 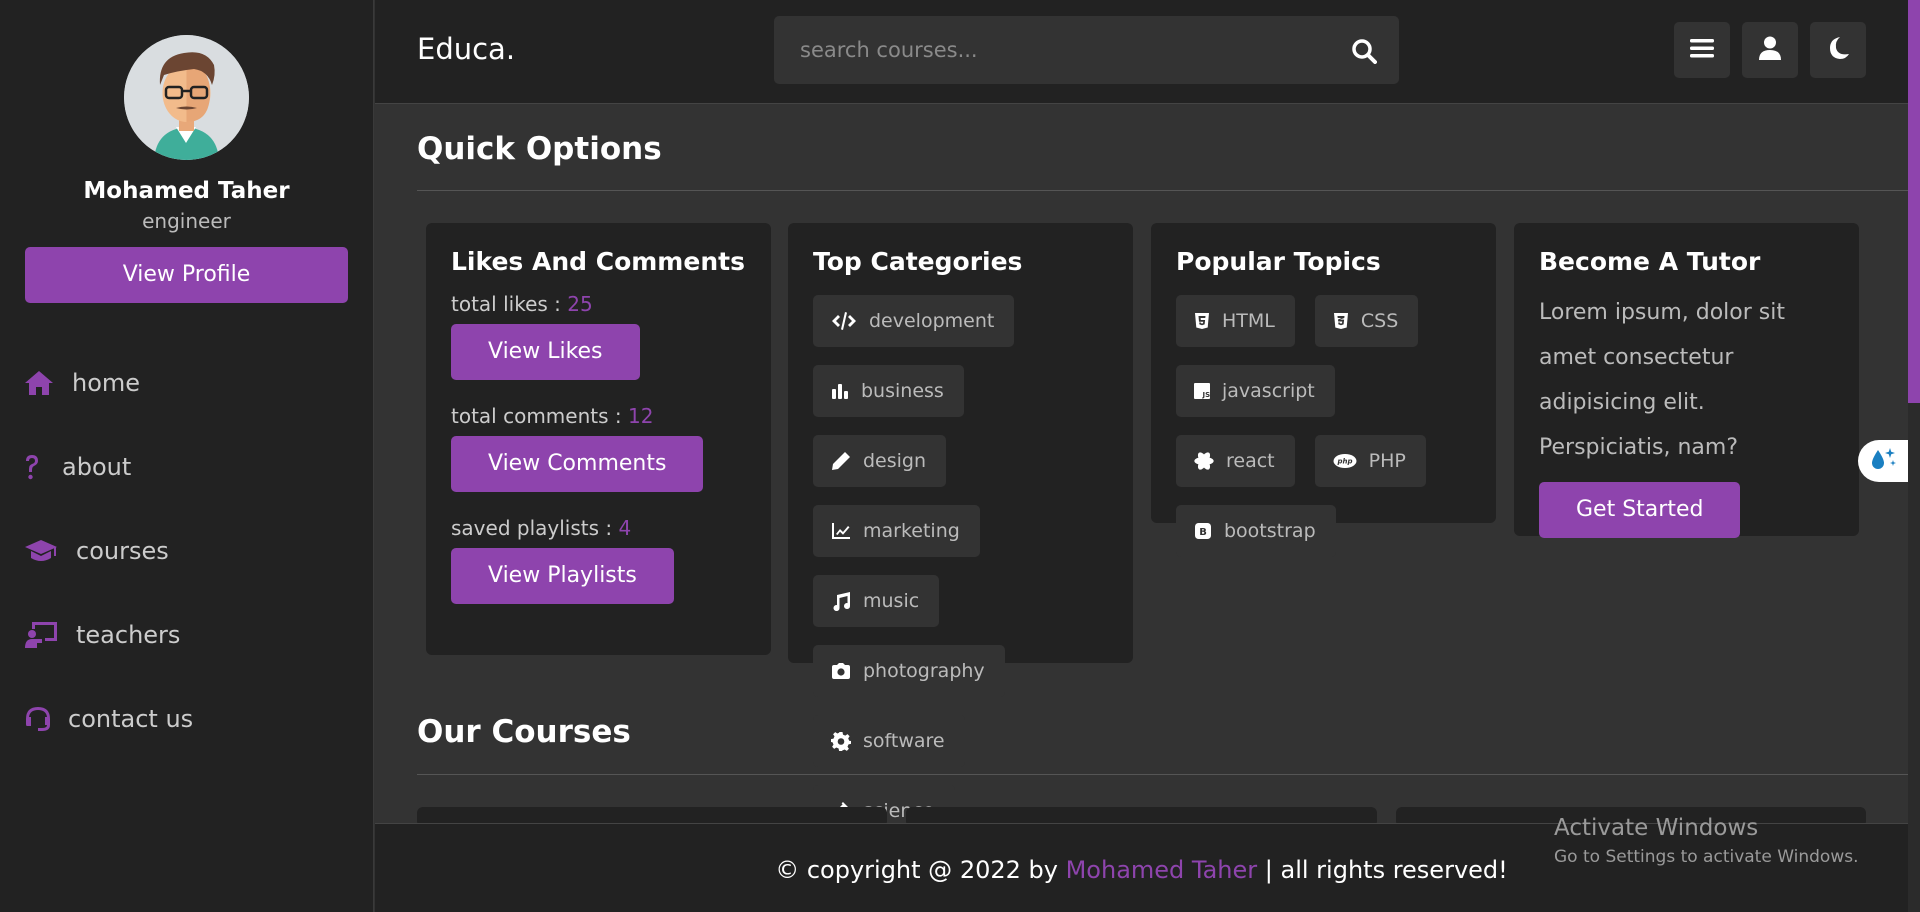 I want to click on theme-toggle-button, so click(x=1838, y=50).